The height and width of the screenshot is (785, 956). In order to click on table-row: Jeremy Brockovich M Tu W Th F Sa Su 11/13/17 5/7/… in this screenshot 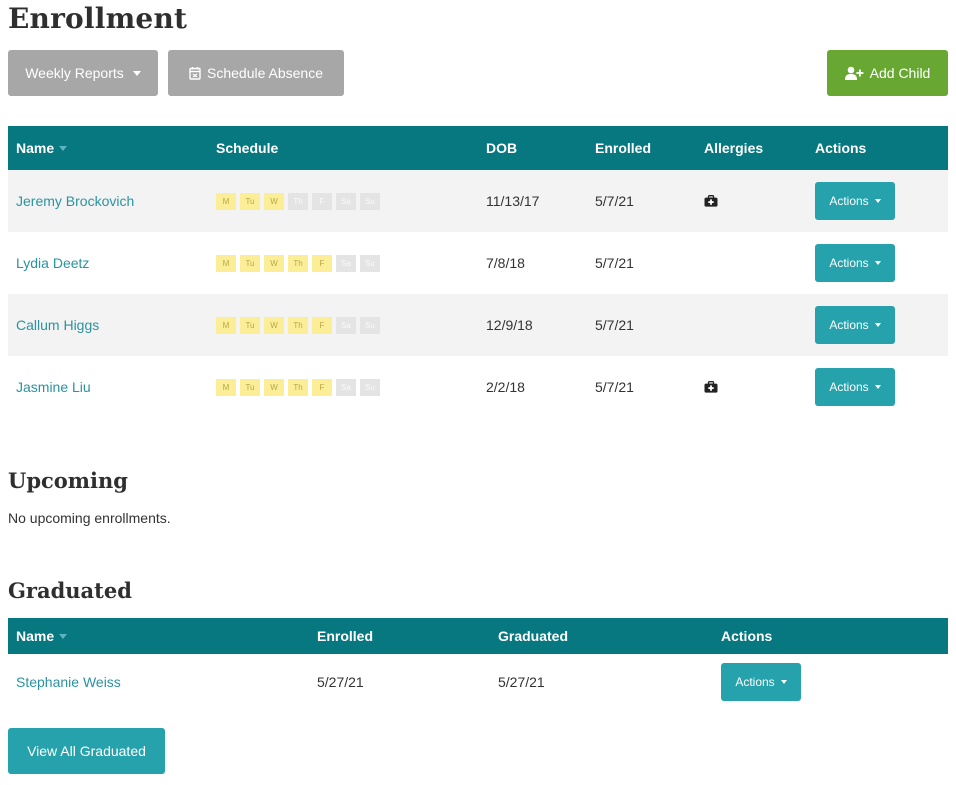, I will do `click(478, 201)`.